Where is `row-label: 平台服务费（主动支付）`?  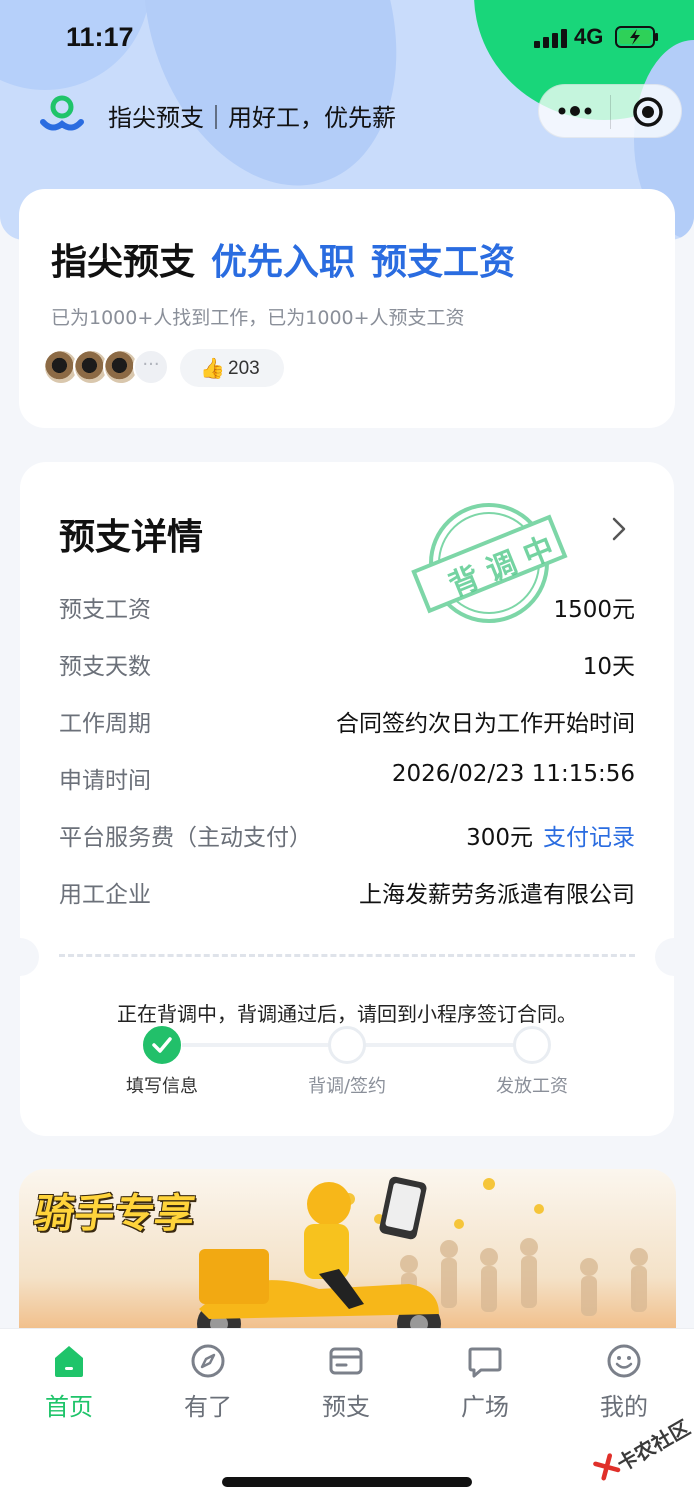
row-label: 平台服务费（主动支付） is located at coordinates (185, 838).